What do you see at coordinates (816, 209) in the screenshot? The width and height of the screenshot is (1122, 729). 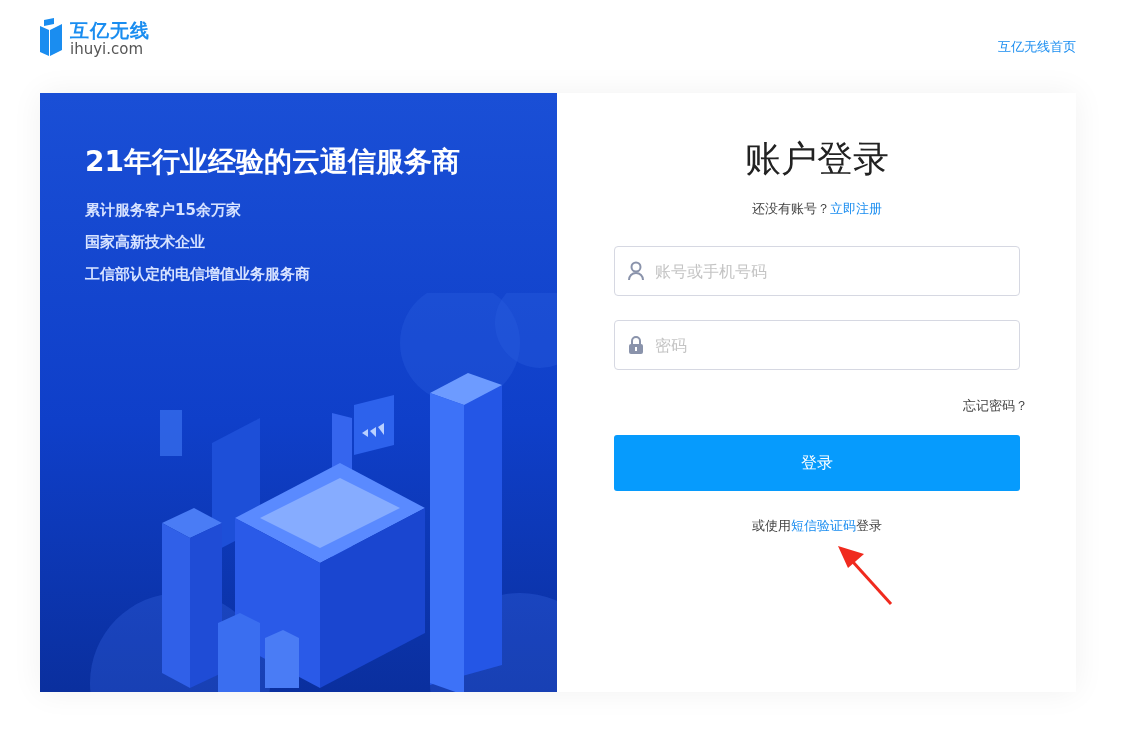 I see `register-prompt: 还没有账号？立即注册` at bounding box center [816, 209].